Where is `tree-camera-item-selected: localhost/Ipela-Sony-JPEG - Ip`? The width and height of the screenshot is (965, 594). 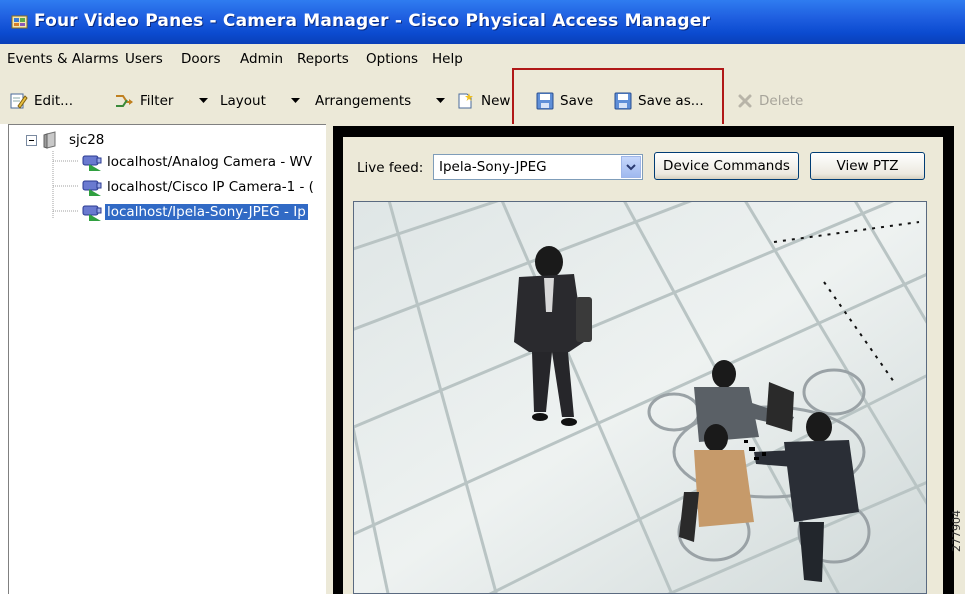 tree-camera-item-selected: localhost/Ipela-Sony-JPEG - Ip is located at coordinates (194, 212).